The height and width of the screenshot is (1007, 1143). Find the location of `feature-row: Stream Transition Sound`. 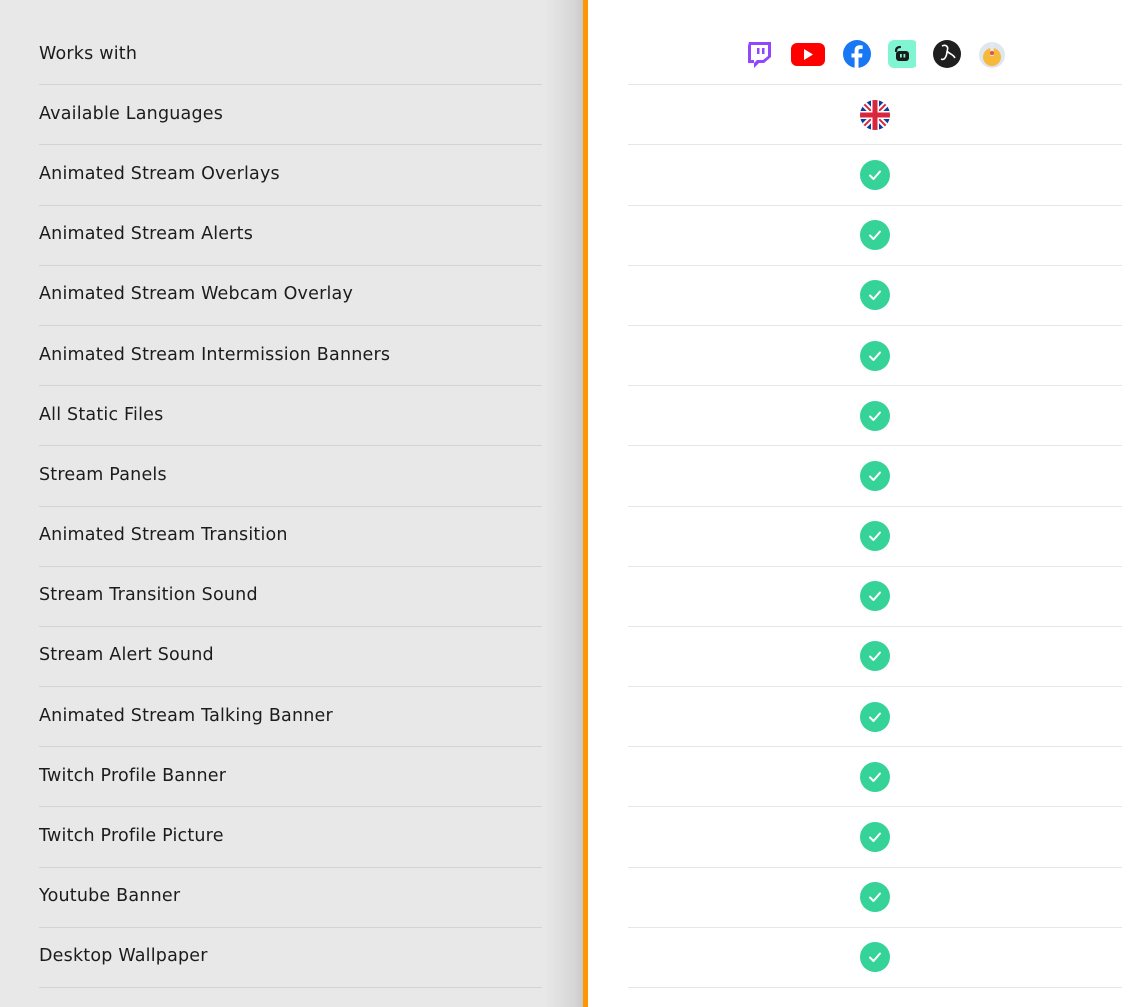

feature-row: Stream Transition Sound is located at coordinates (290, 597).